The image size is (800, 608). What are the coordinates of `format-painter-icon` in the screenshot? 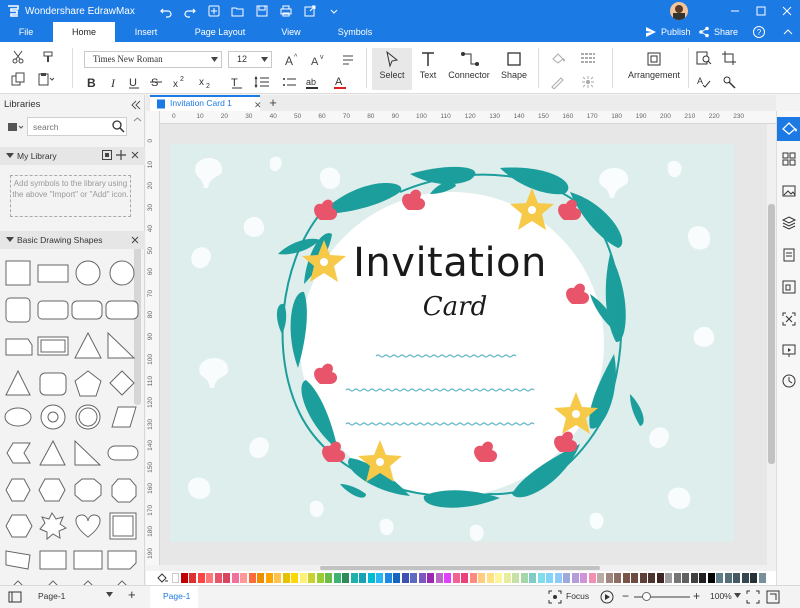 It's located at (48, 57).